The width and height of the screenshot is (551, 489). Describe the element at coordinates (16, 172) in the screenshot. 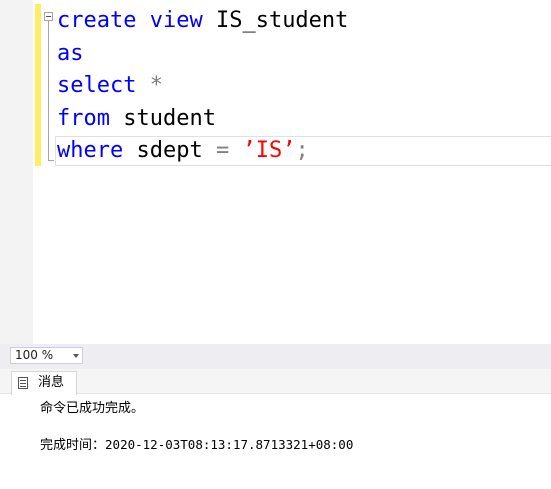

I see `editor-gutter` at that location.